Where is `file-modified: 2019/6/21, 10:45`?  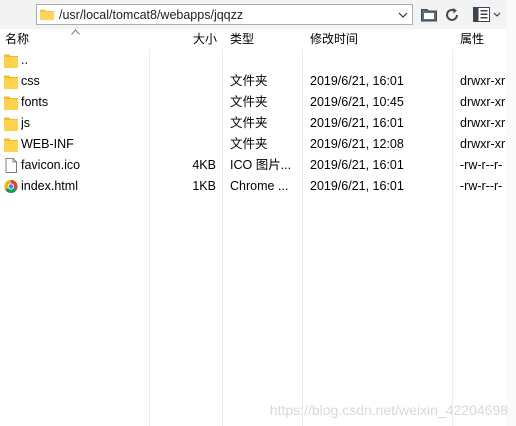
file-modified: 2019/6/21, 10:45 is located at coordinates (357, 102).